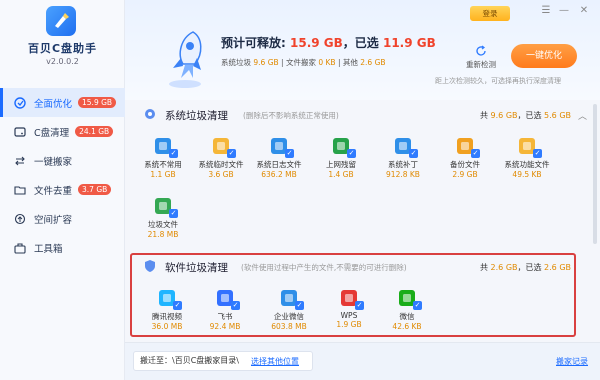 This screenshot has width=600, height=380. I want to click on junk-item: ✓ 垃圾文件 21.8 MB, so click(163, 217).